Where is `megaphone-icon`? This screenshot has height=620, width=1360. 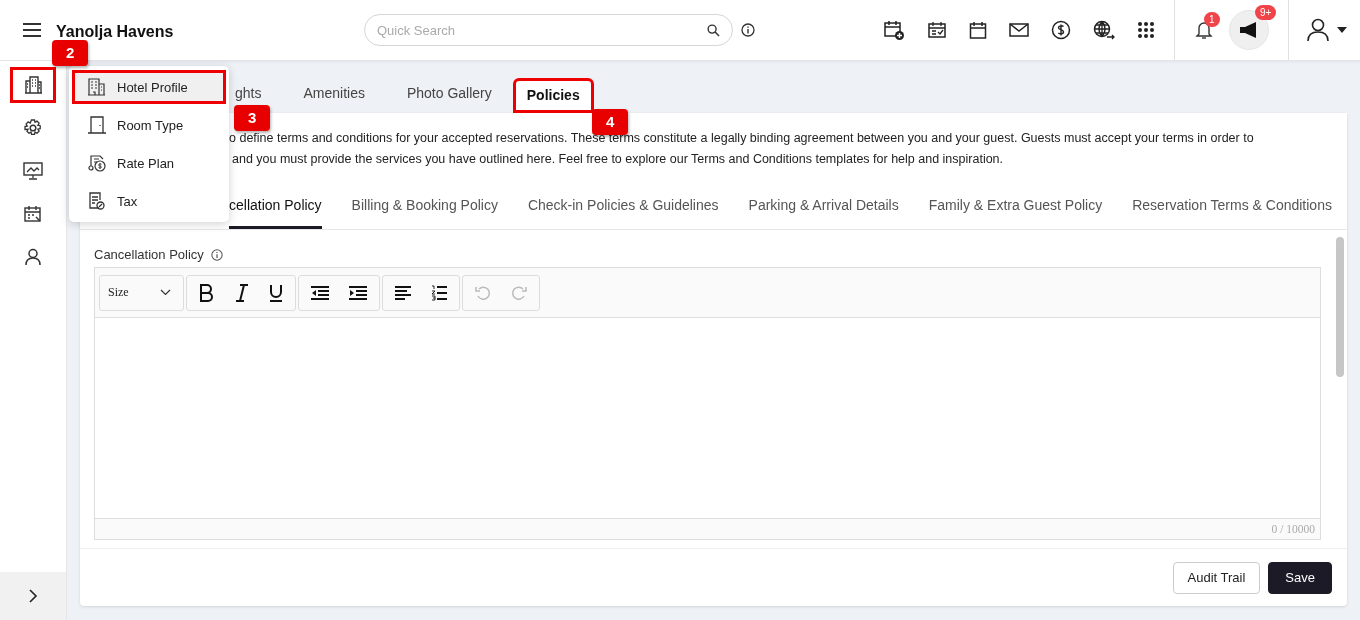 megaphone-icon is located at coordinates (1249, 30).